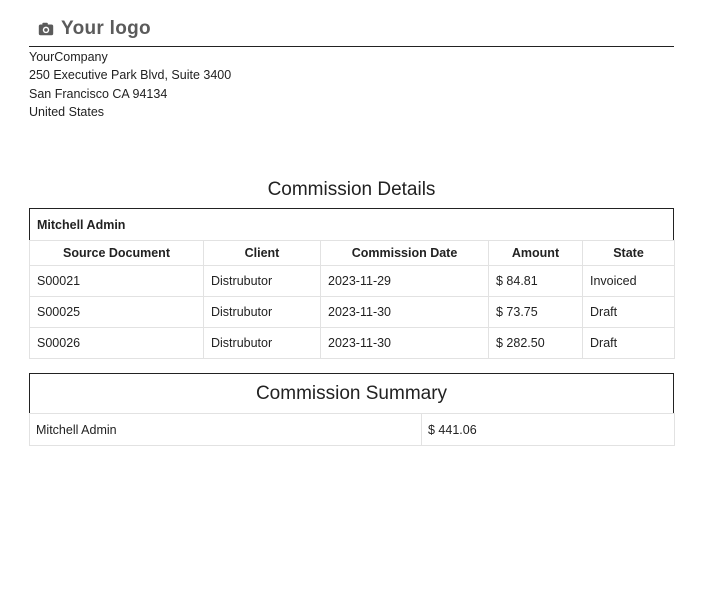  I want to click on commission-summary-title: Commission Summary, so click(351, 393).